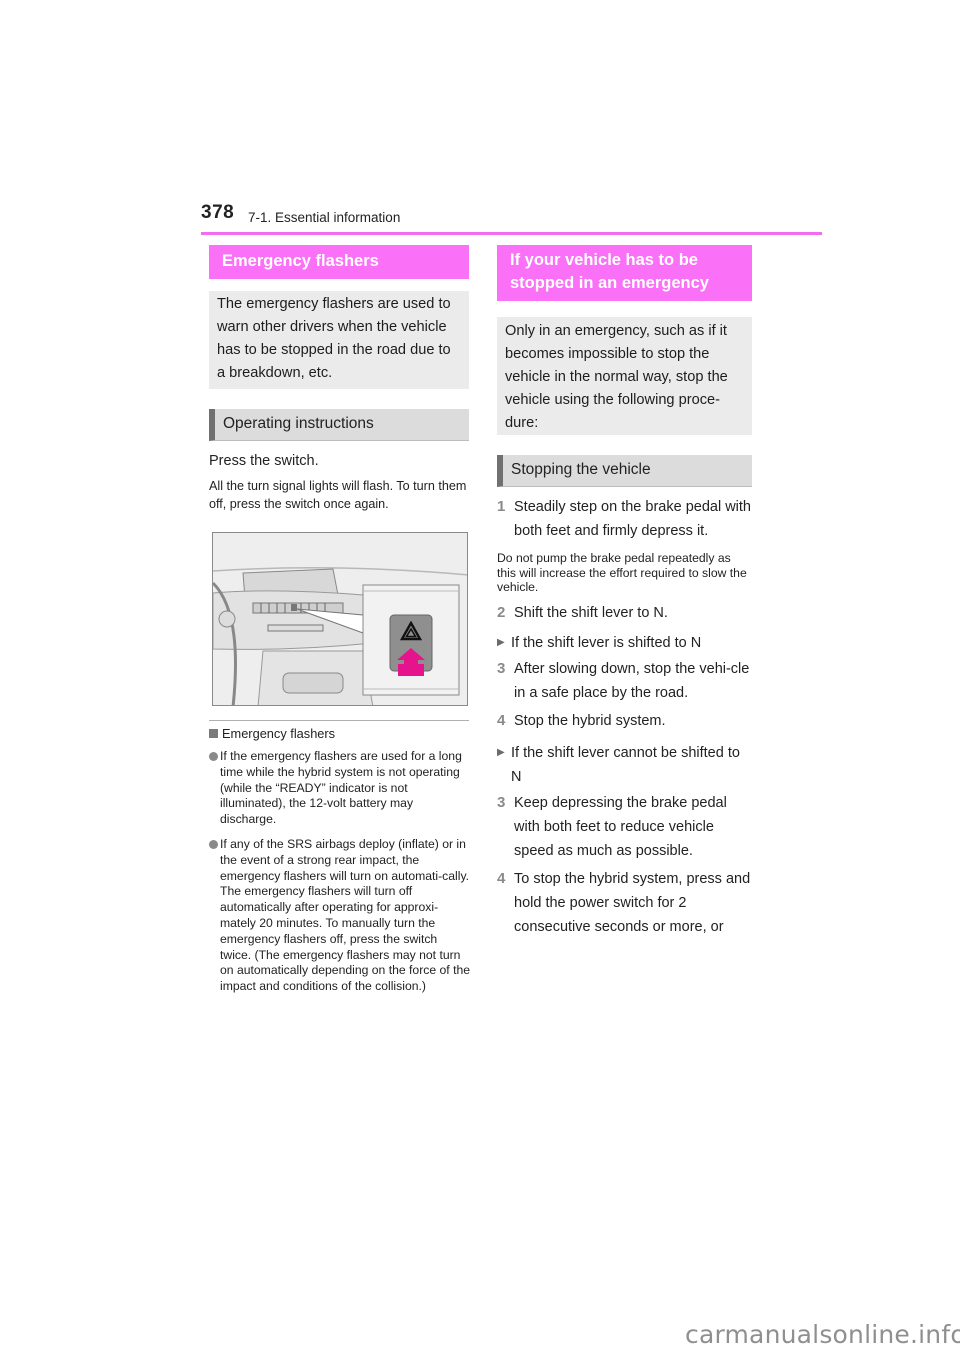  What do you see at coordinates (624, 471) in the screenshot?
I see `stopping-vehicle-heading: Stopping the vehicle` at bounding box center [624, 471].